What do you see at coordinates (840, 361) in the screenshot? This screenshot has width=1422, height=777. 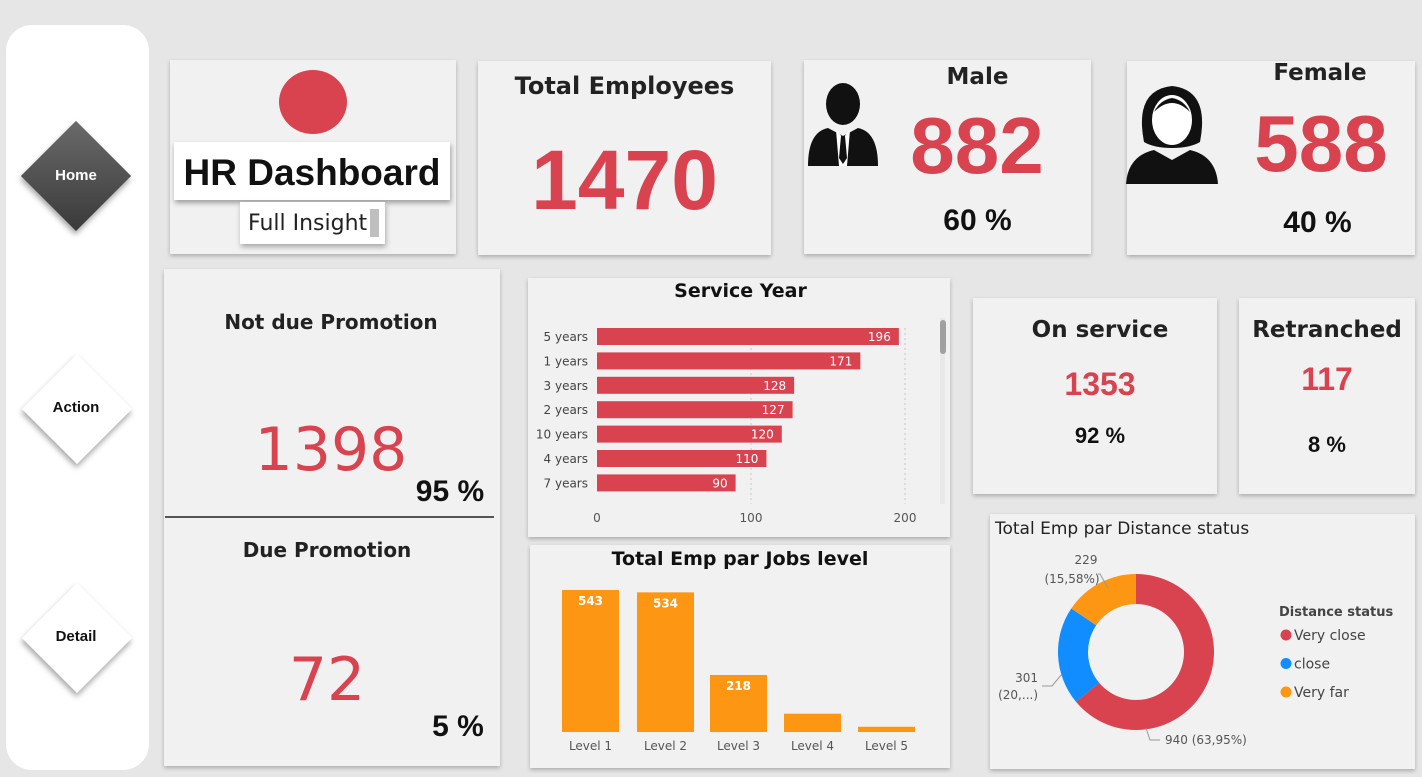 I see `bar-value-label: 171` at bounding box center [840, 361].